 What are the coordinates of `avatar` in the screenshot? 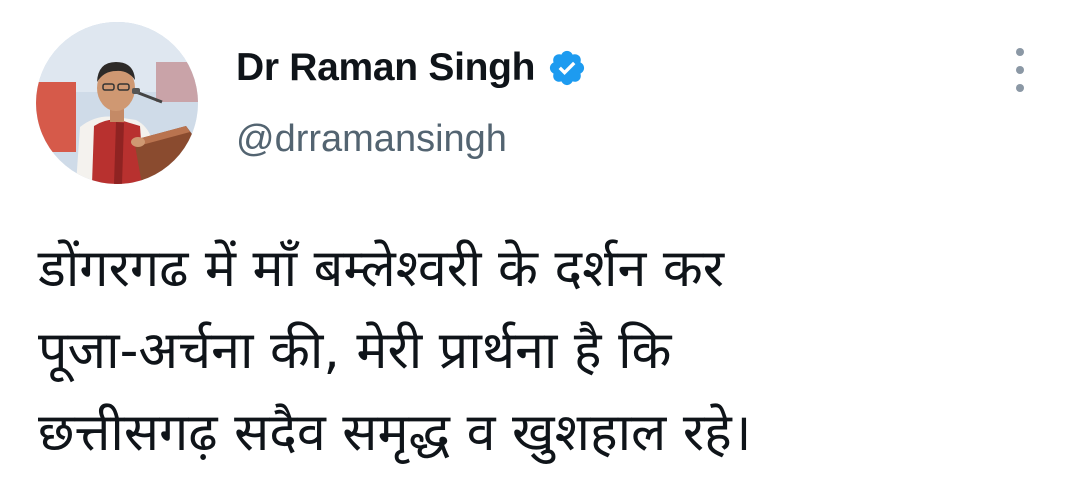 It's located at (117, 103).